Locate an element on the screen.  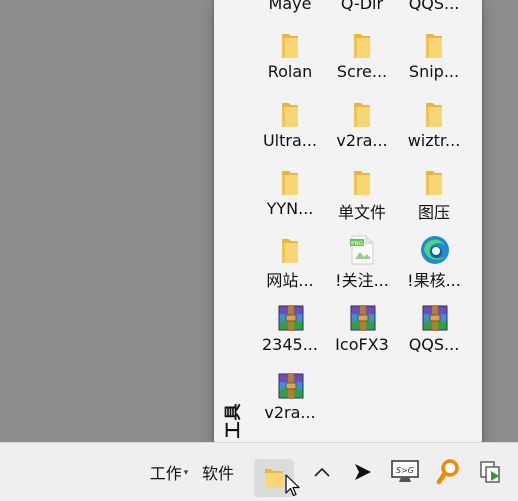
arrow-cursor-icon is located at coordinates (363, 472).